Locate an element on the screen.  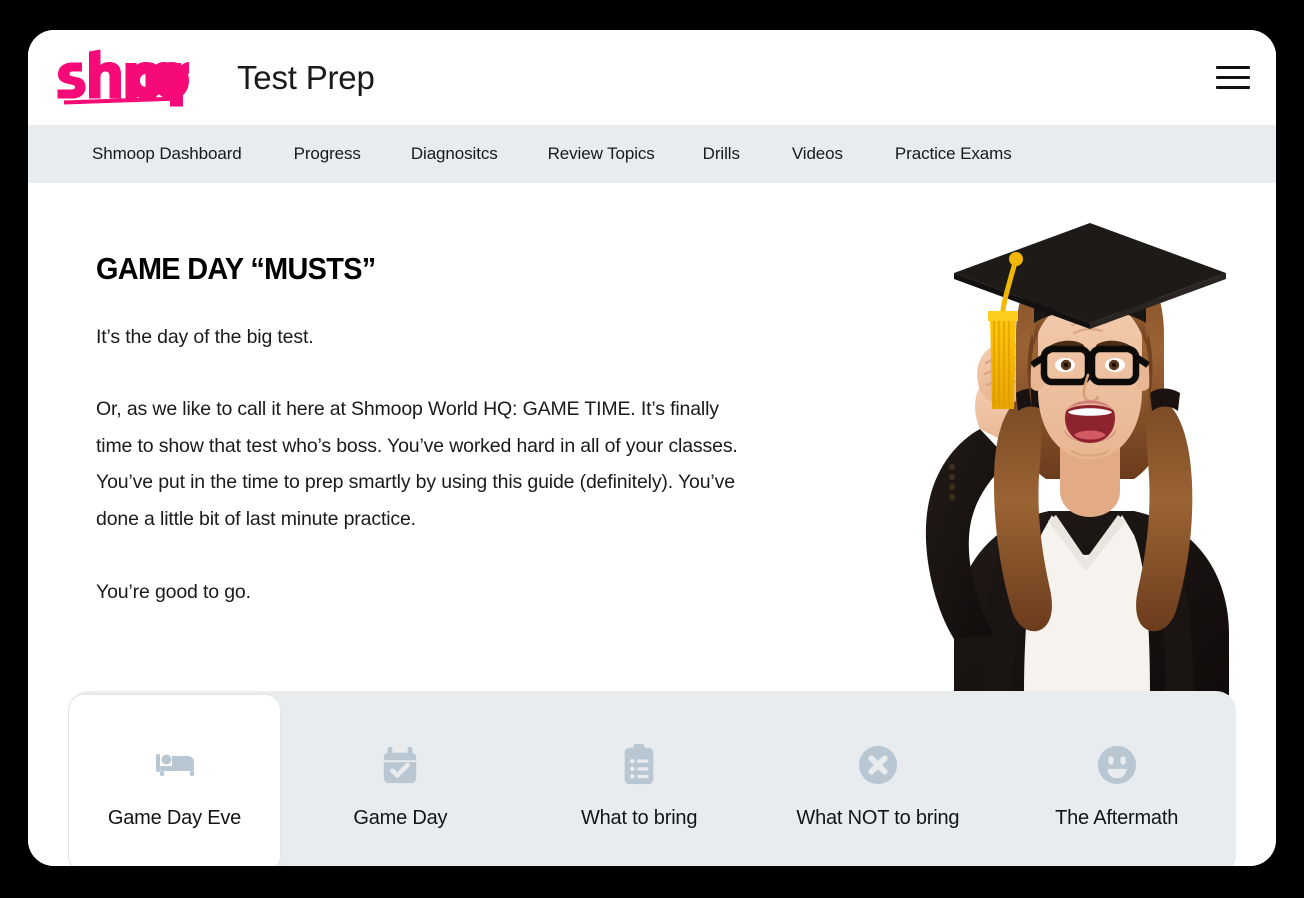
tab-game-day: Game Day is located at coordinates (400, 778).